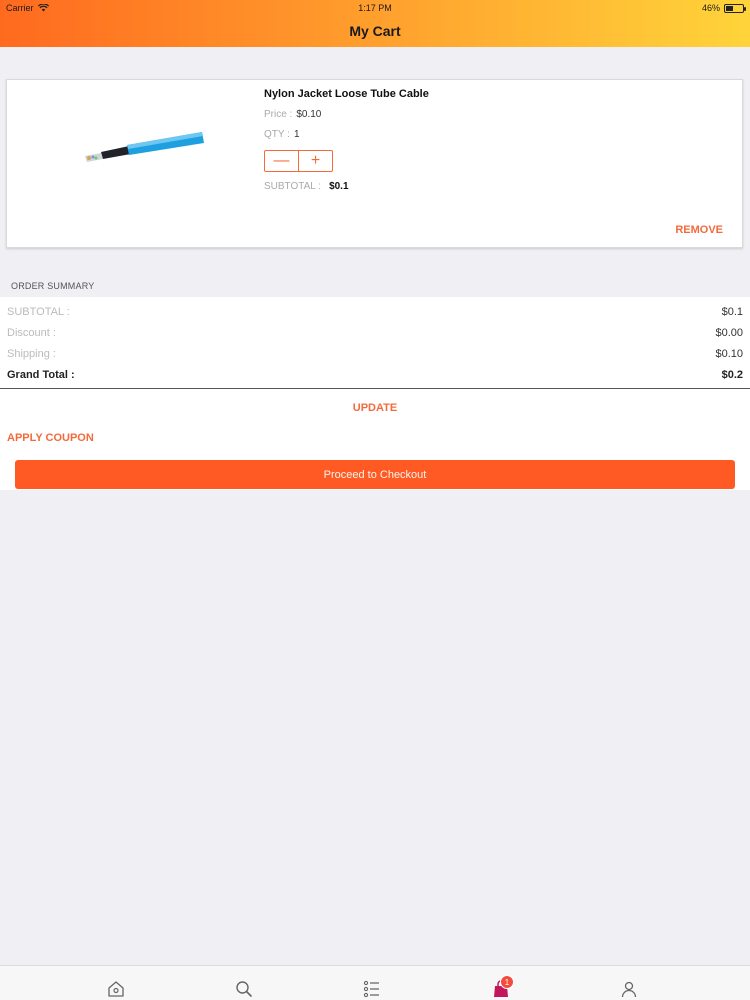 The image size is (750, 1000). I want to click on summary-label: Shipping :, so click(31, 354).